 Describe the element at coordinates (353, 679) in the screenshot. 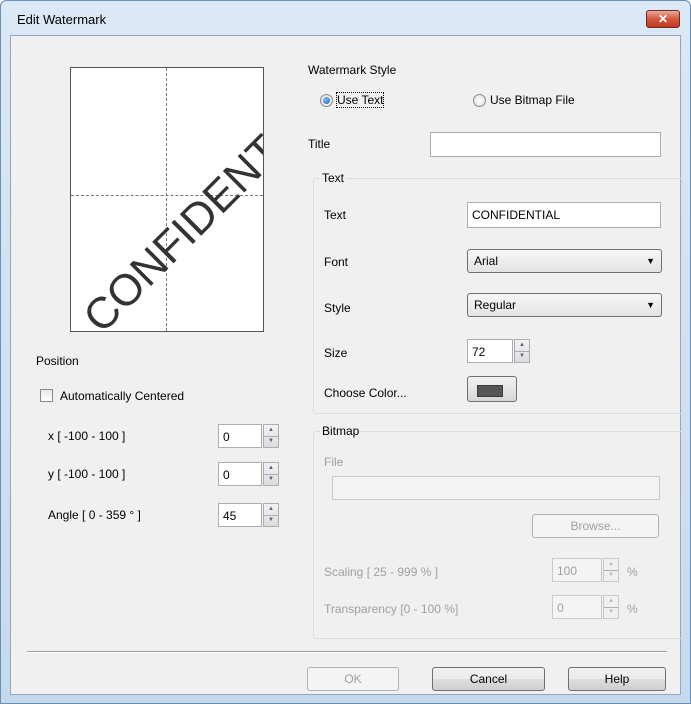

I see `ok-button: OK` at that location.